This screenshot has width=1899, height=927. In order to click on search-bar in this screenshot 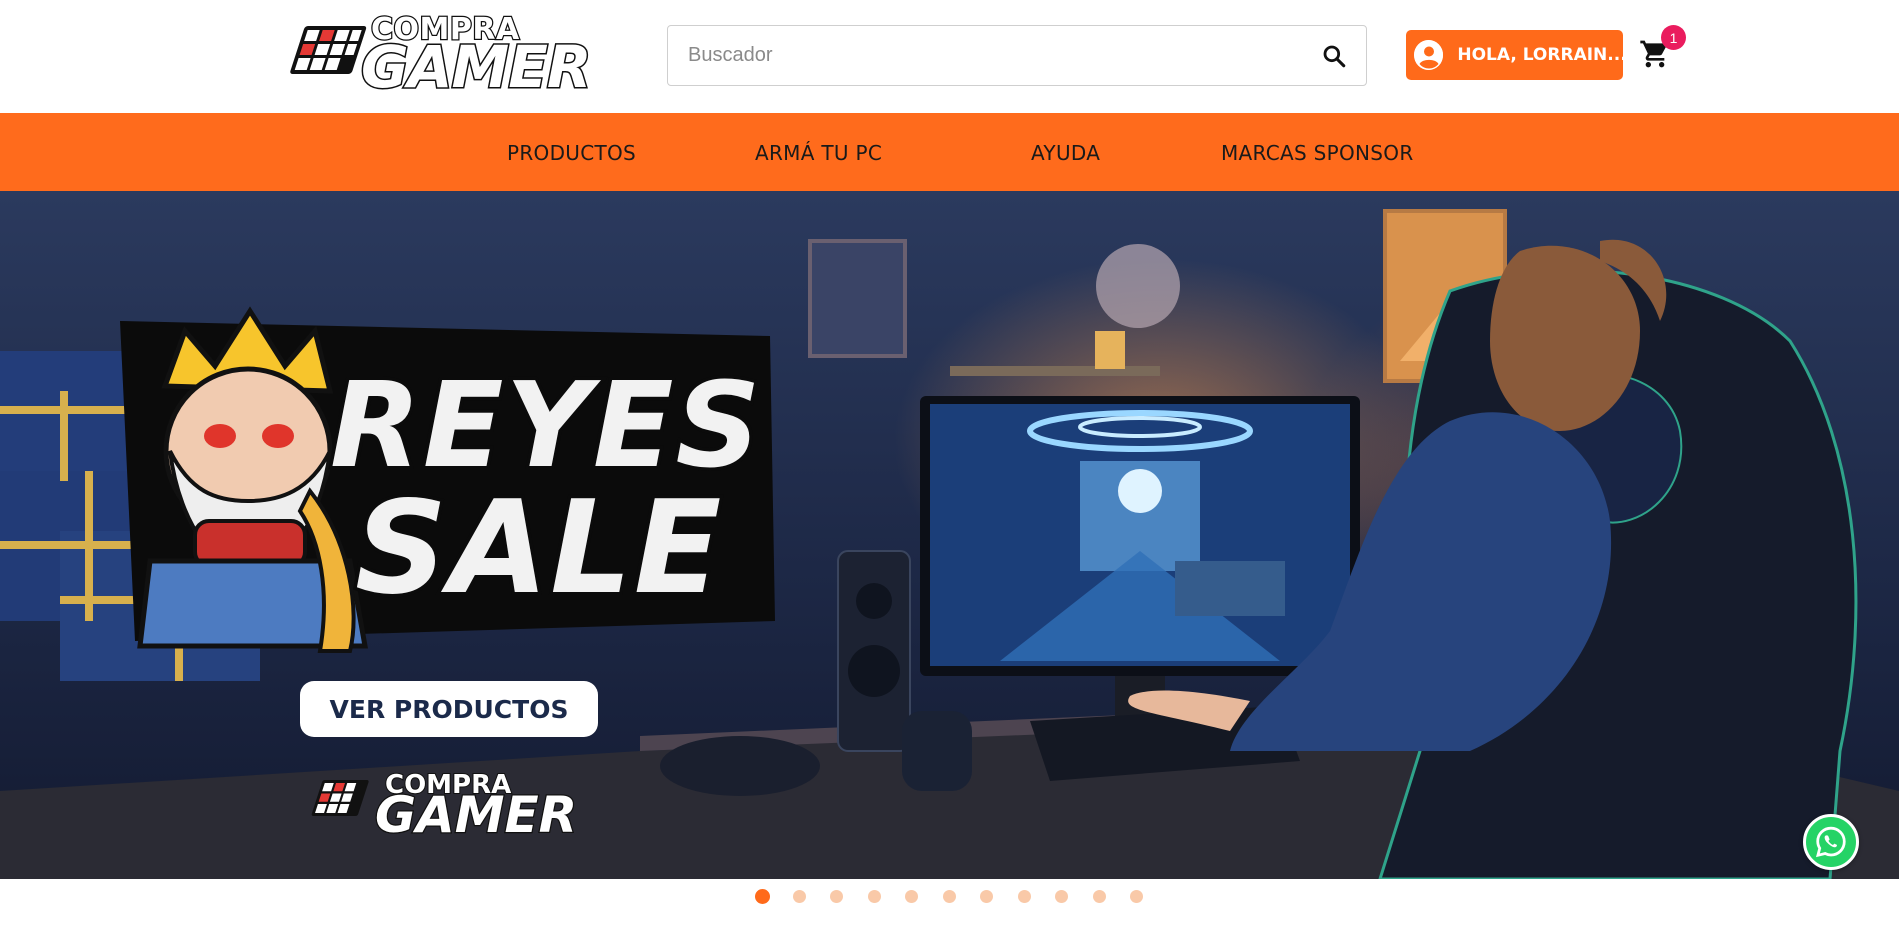, I will do `click(1017, 55)`.